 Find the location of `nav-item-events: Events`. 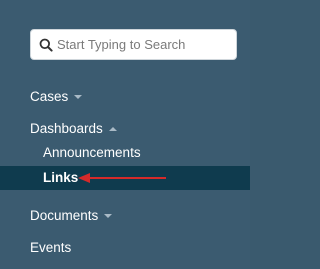

nav-item-events: Events is located at coordinates (50, 247).